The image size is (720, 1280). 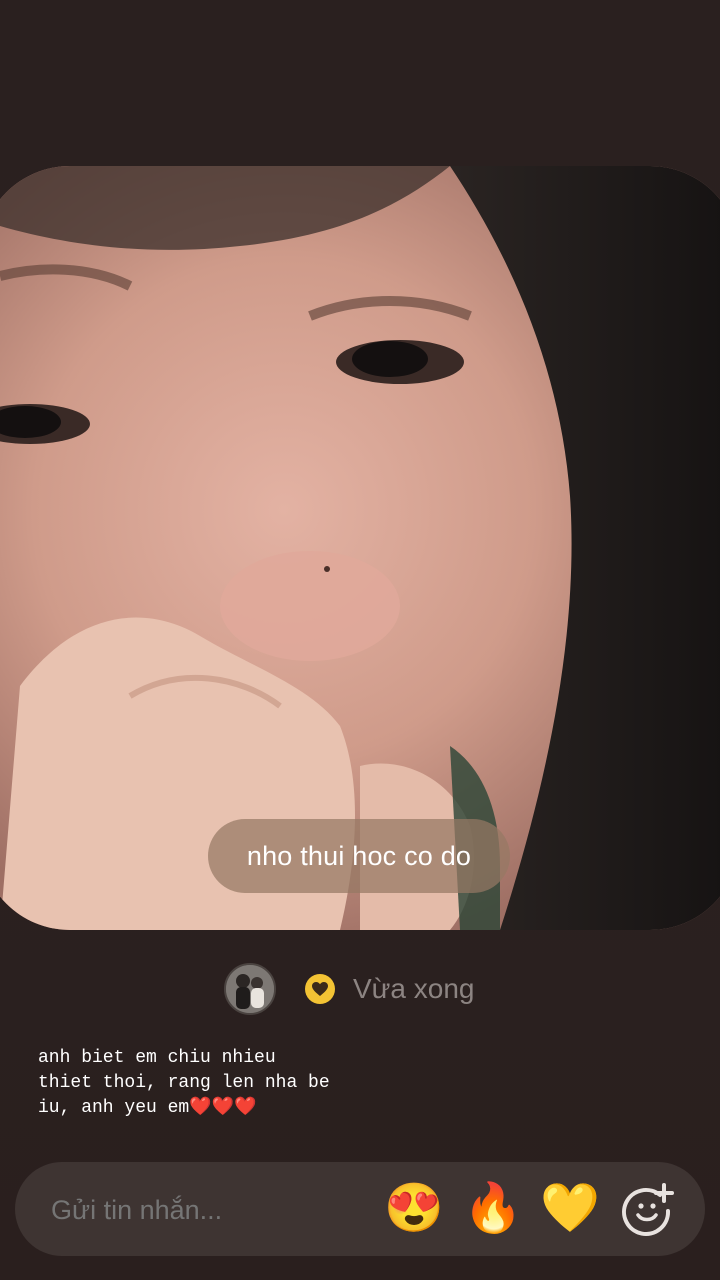 I want to click on heart-reaction-badge, so click(x=320, y=989).